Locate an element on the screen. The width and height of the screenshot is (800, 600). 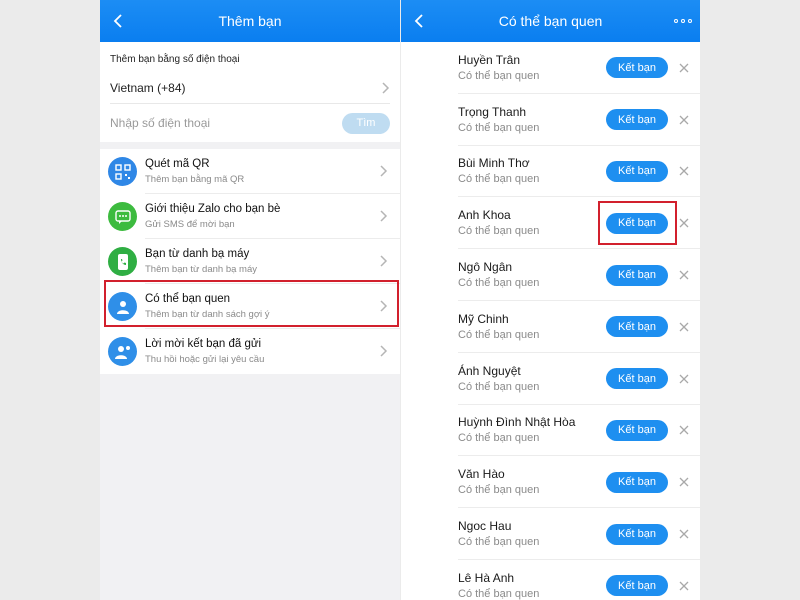
sms-chat-icon is located at coordinates (122, 216).